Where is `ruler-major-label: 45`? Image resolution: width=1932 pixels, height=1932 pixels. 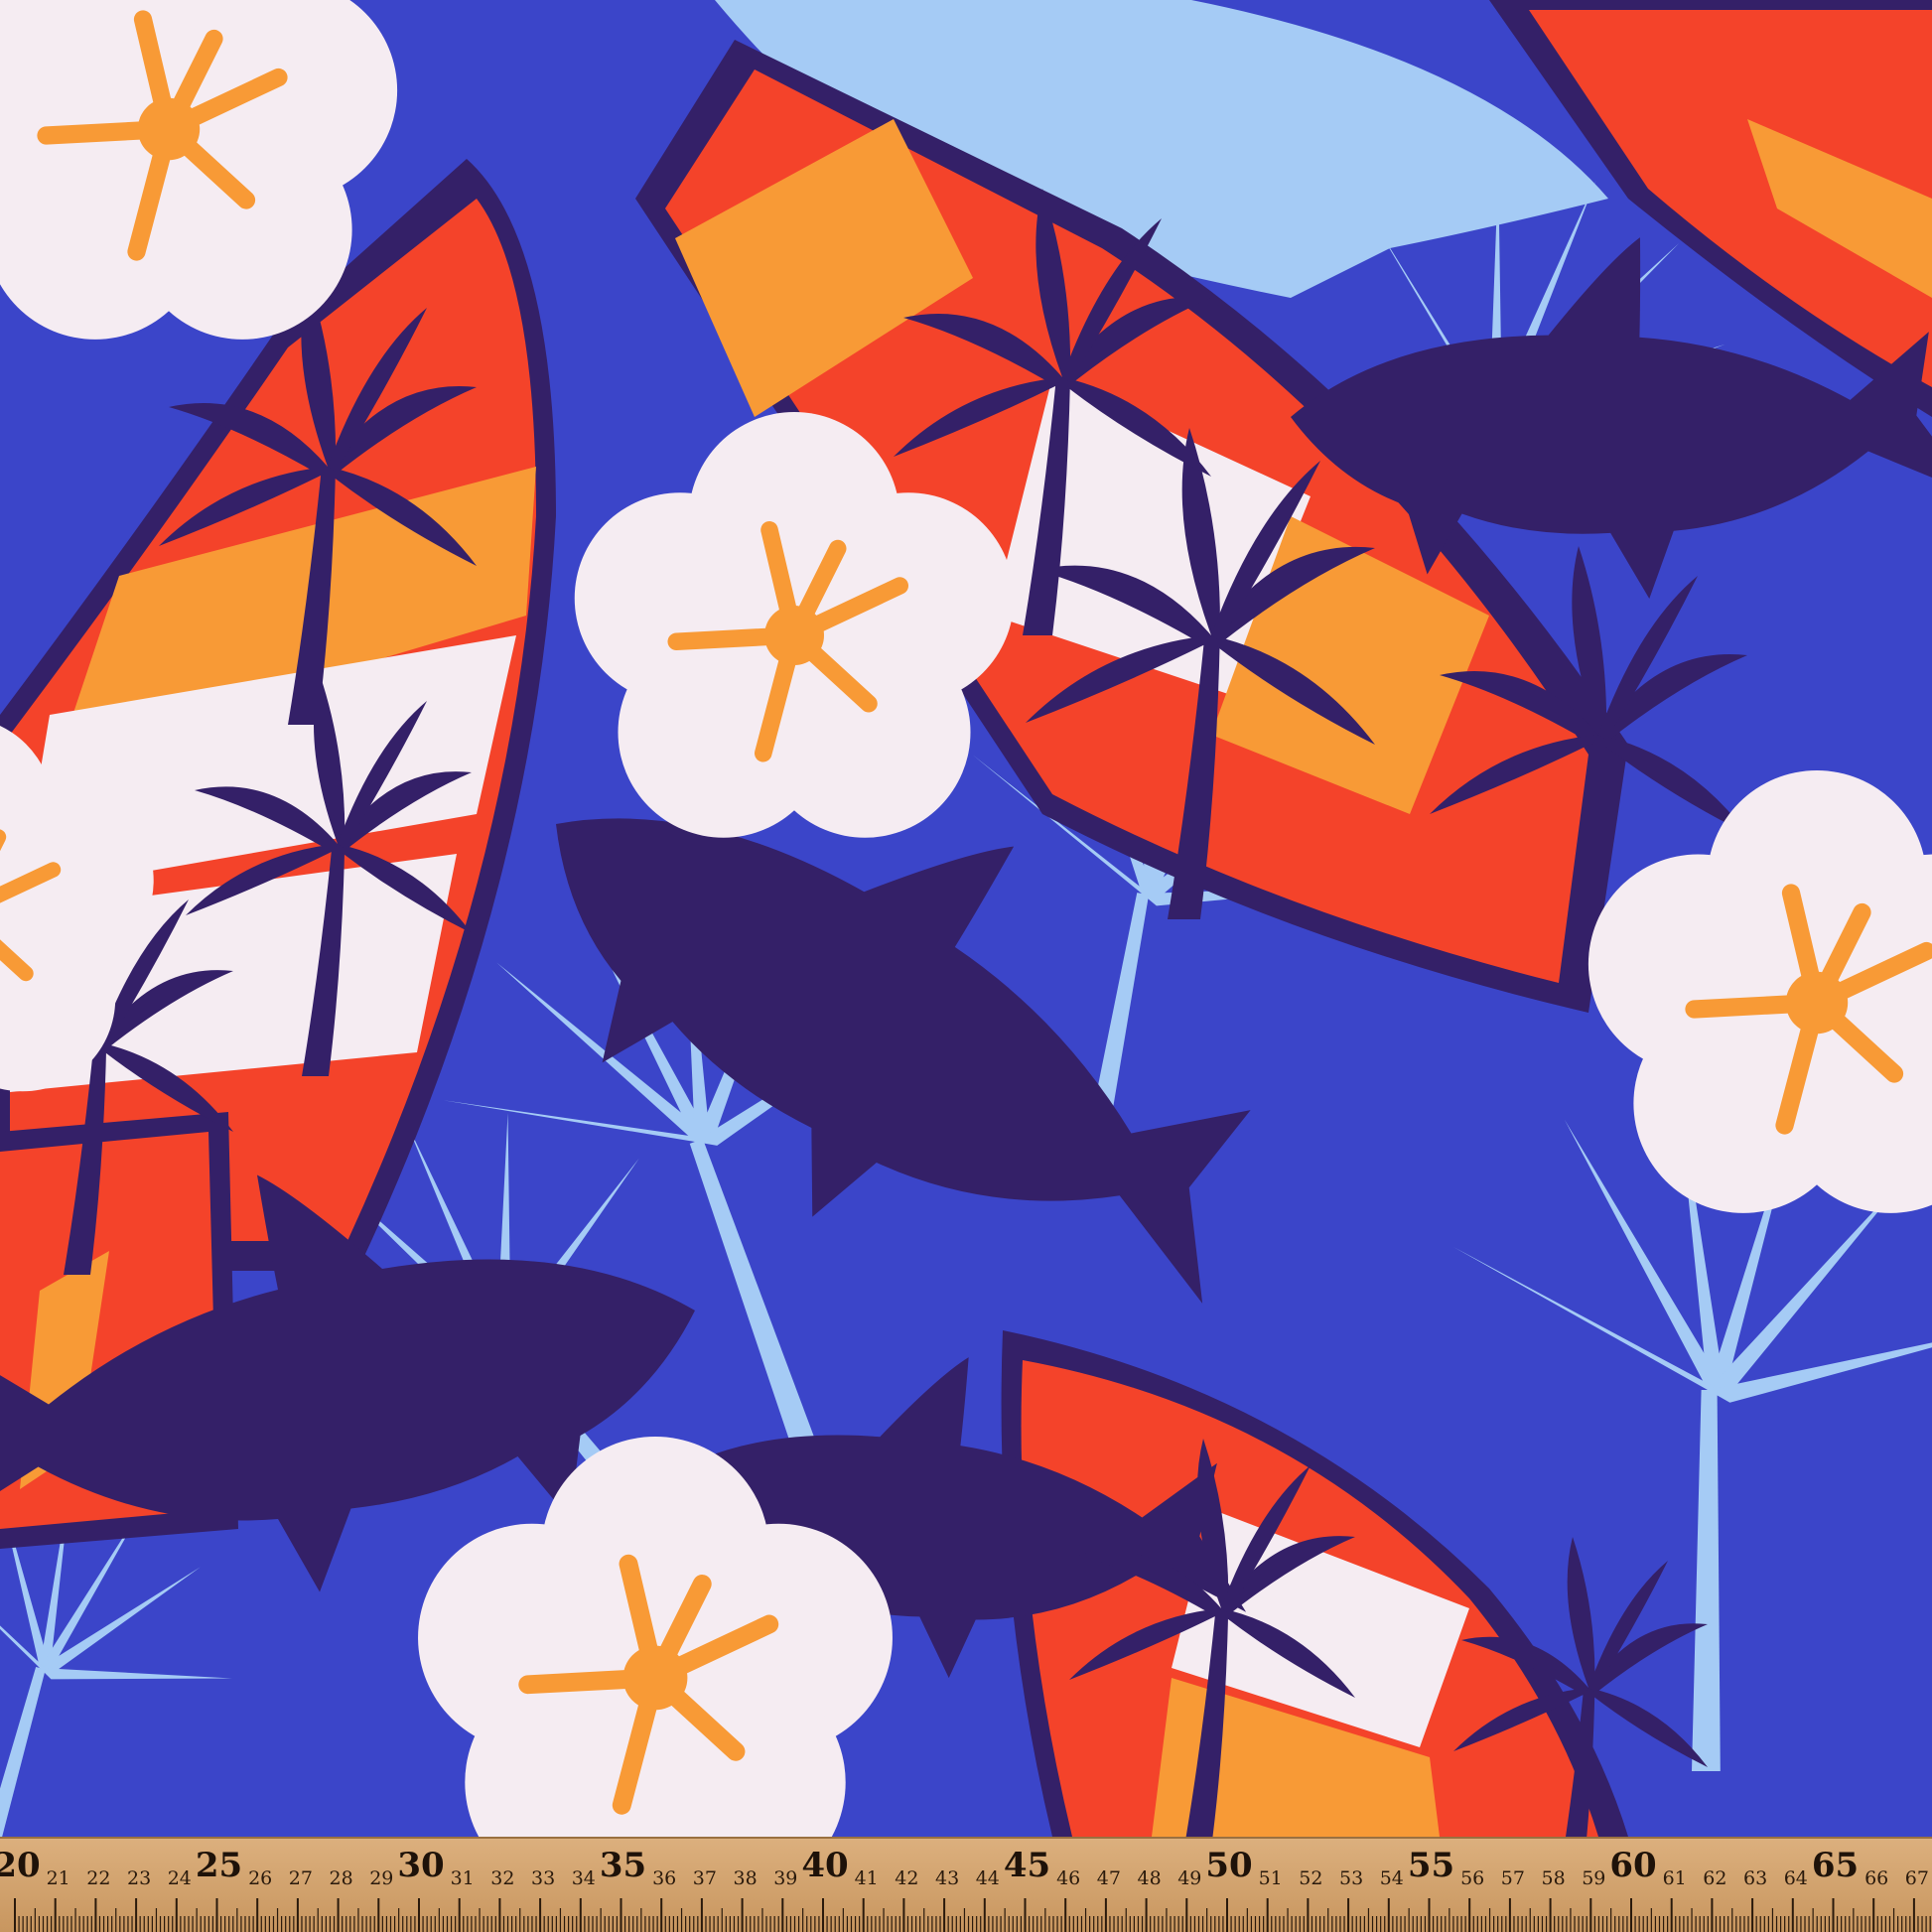
ruler-major-label: 45 is located at coordinates (1027, 1865).